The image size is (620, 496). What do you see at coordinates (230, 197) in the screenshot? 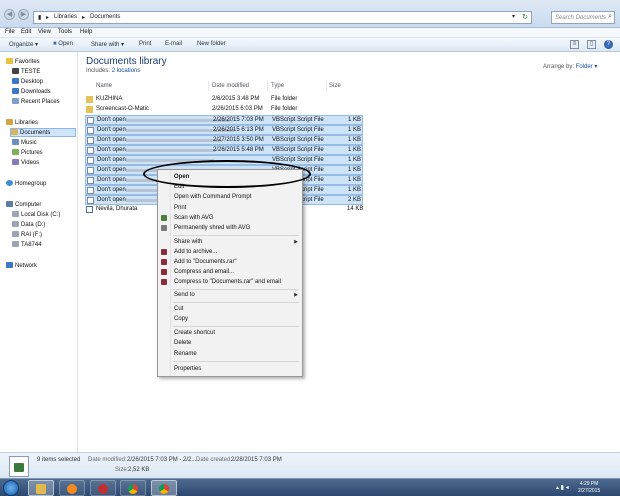
I see `ctx-open-command-prompt: Open with Command Prompt` at bounding box center [230, 197].